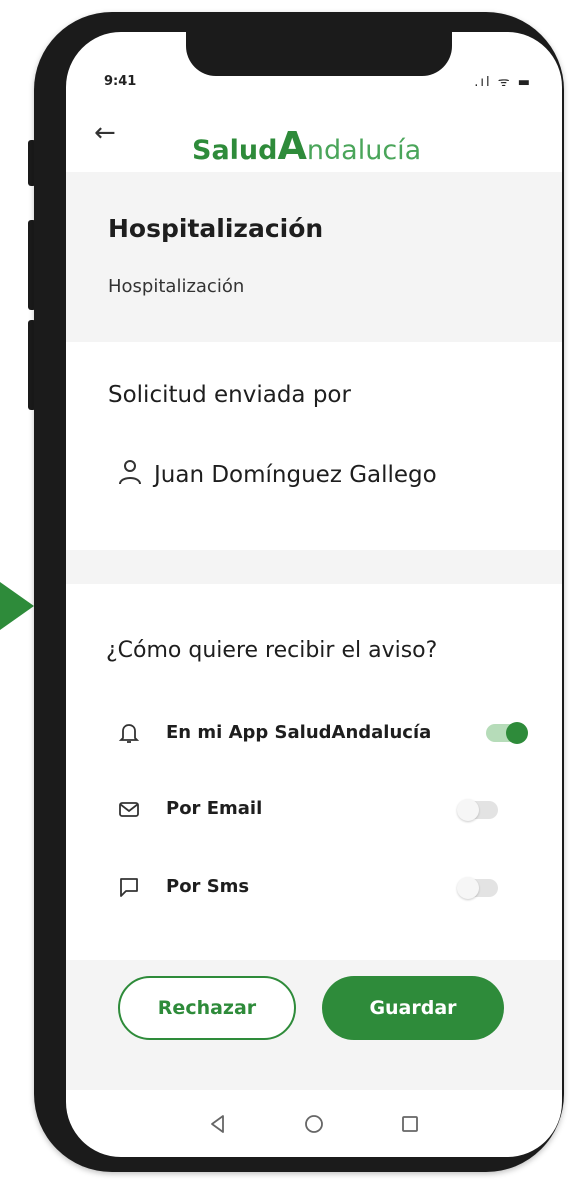  Describe the element at coordinates (216, 228) in the screenshot. I see `page-title: Hospitalización` at that location.